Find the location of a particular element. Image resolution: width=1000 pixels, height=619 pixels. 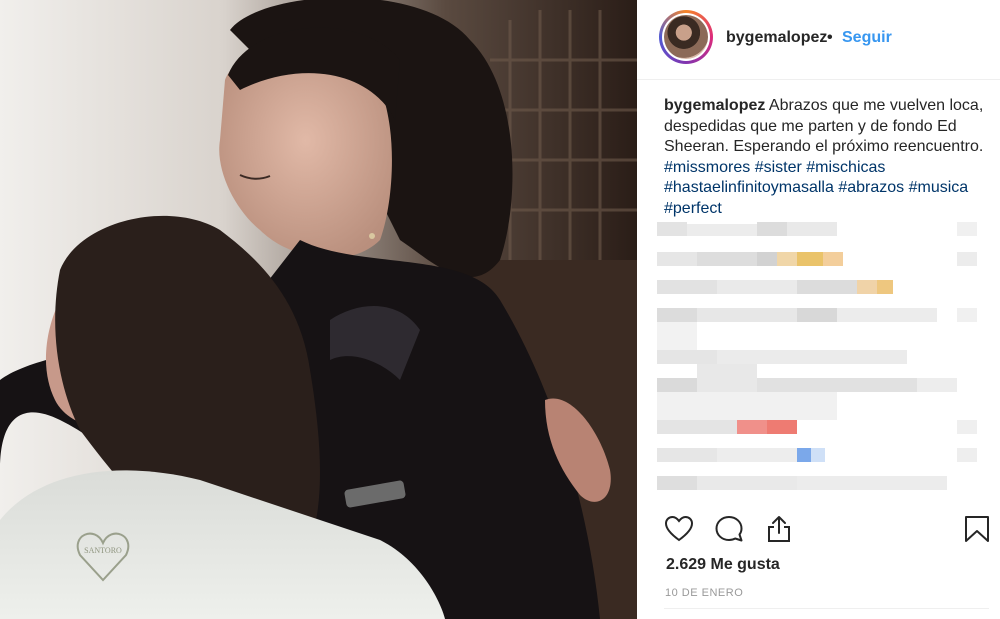

save-button is located at coordinates (977, 529).